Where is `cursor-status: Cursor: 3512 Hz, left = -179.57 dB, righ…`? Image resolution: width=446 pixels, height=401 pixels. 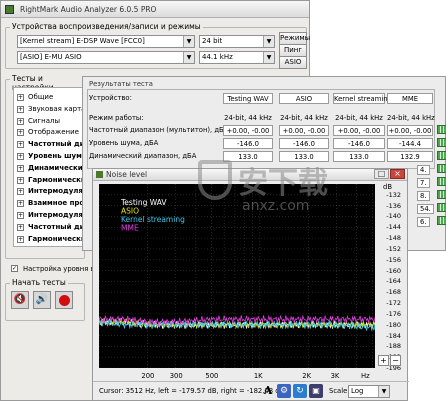 cursor-status: Cursor: 3512 Hz, left = -179.57 dB, righ… is located at coordinates (192, 391).